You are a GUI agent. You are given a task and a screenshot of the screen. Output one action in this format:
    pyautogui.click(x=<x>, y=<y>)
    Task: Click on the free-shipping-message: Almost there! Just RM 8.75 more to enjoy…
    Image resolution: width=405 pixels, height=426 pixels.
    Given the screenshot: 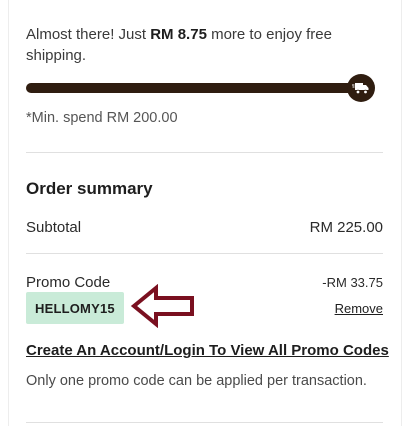 What is the action you would take?
    pyautogui.click(x=191, y=45)
    